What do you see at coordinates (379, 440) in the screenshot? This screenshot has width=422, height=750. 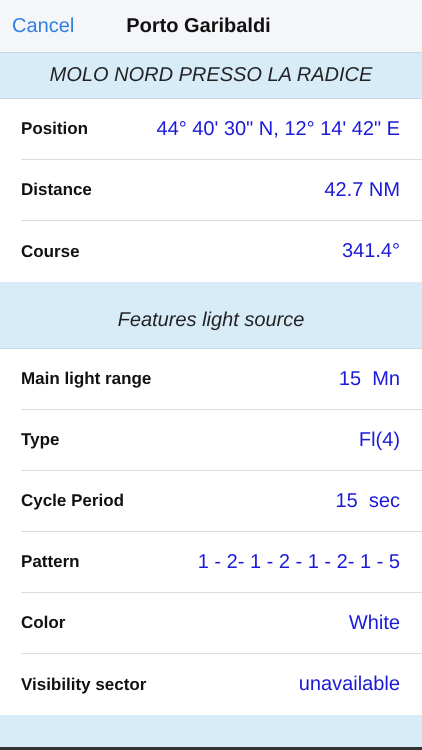 I see `row-value: Fl(4)` at bounding box center [379, 440].